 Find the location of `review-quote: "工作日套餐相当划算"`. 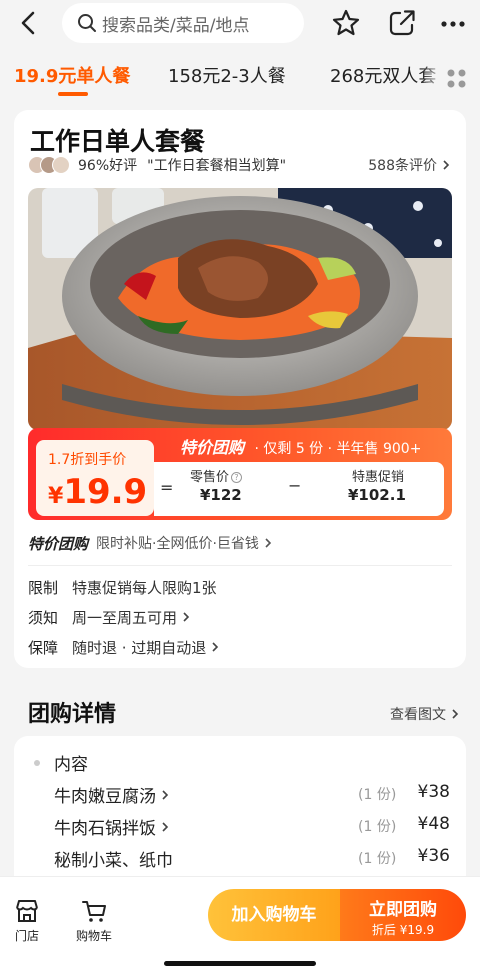

review-quote: "工作日套餐相当划算" is located at coordinates (217, 166).